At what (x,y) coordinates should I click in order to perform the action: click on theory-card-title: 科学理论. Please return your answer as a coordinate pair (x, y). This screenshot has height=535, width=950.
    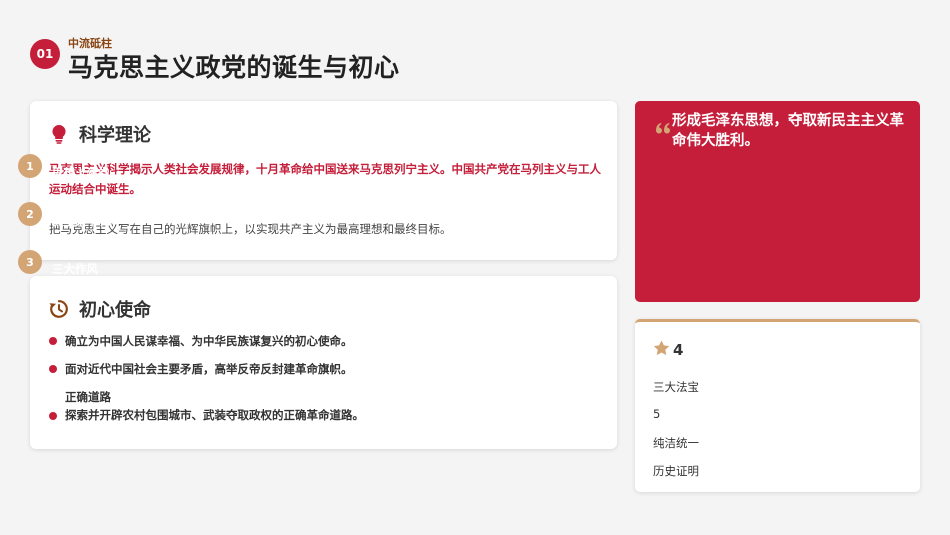
    Looking at the image, I should click on (115, 135).